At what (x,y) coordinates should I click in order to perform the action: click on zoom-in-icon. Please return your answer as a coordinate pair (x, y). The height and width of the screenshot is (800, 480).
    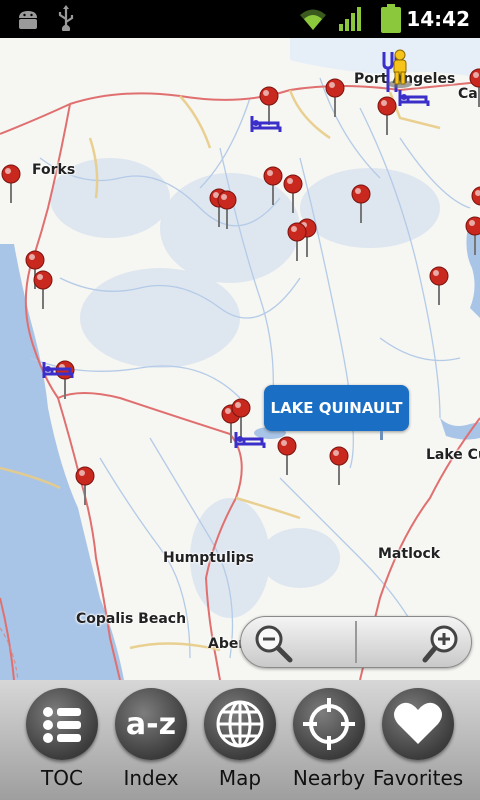
    Looking at the image, I should click on (440, 644).